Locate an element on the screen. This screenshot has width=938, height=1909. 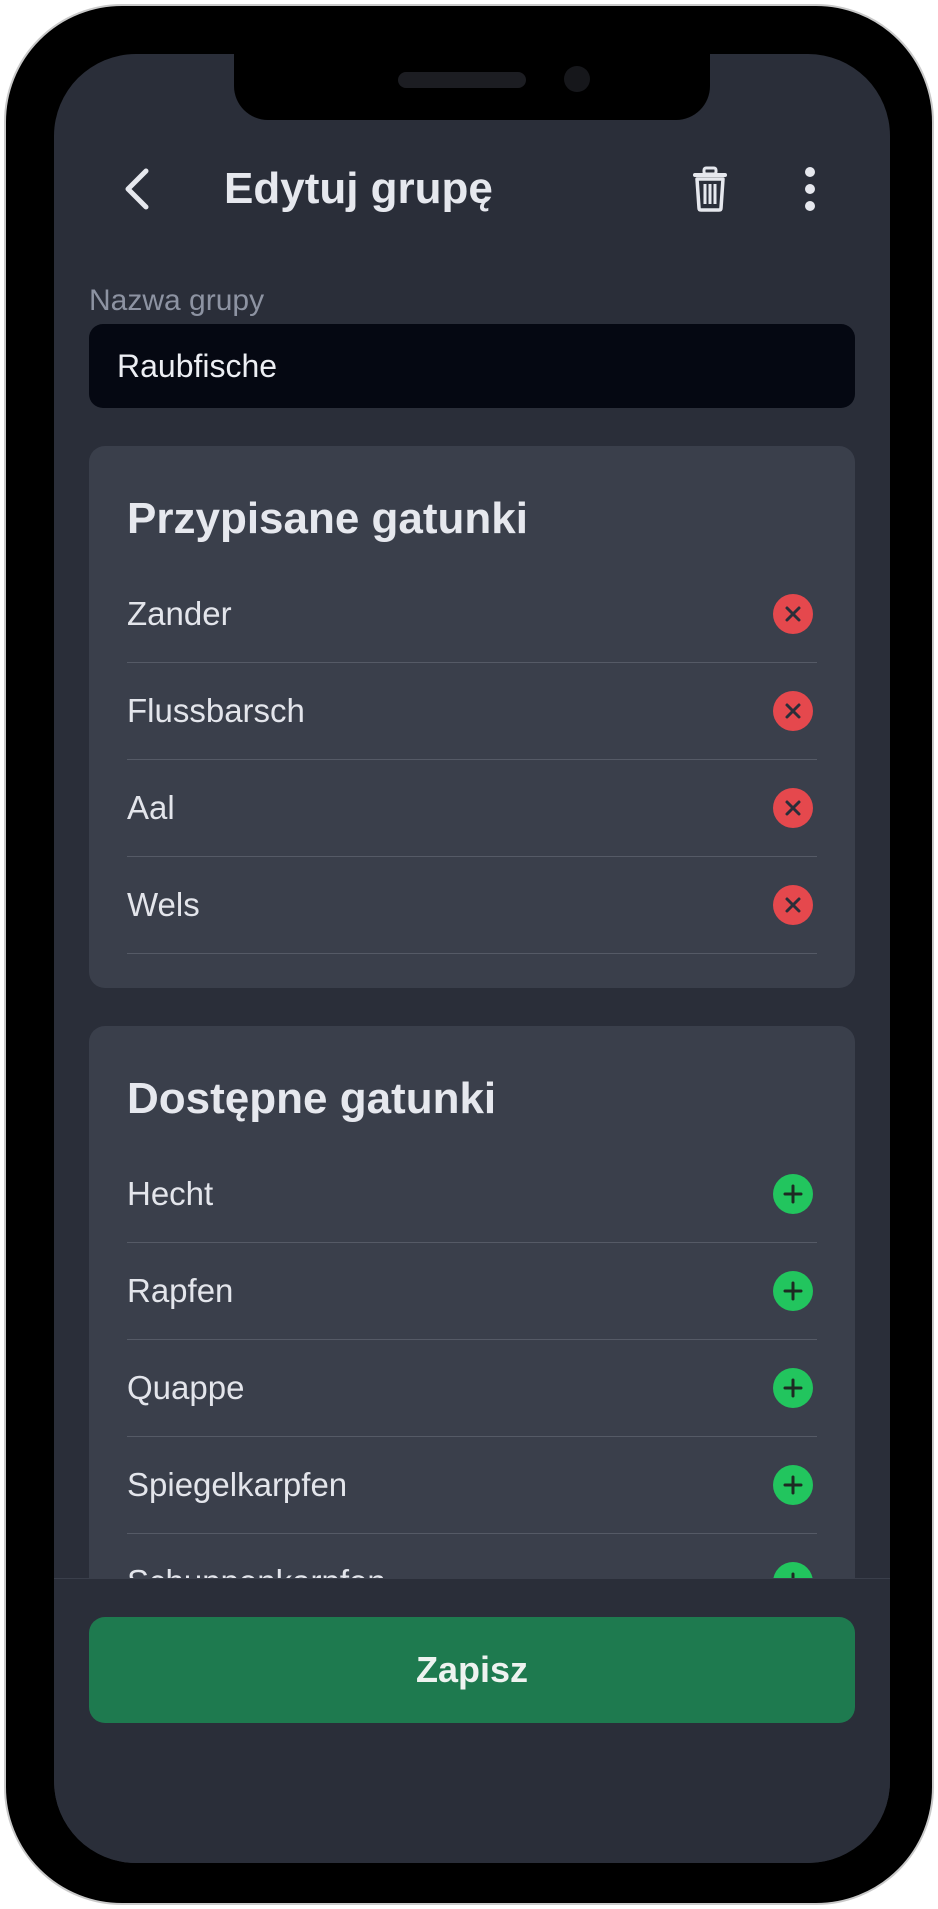
group-name-label: Nazwa grupy is located at coordinates (177, 300).